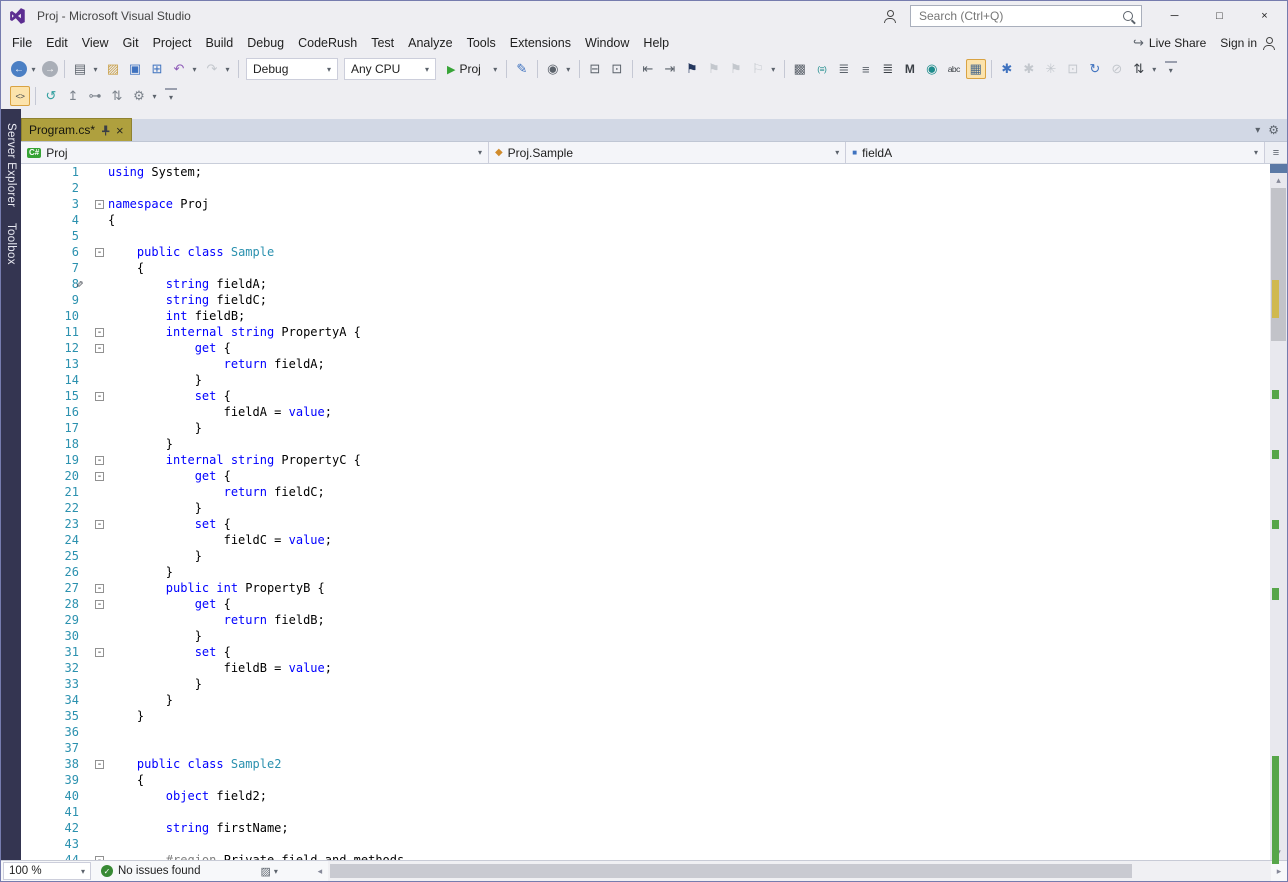 The height and width of the screenshot is (882, 1288). What do you see at coordinates (668, 152) in the screenshot?
I see `type-dropdown: ◆ Proj.Sample ▾` at bounding box center [668, 152].